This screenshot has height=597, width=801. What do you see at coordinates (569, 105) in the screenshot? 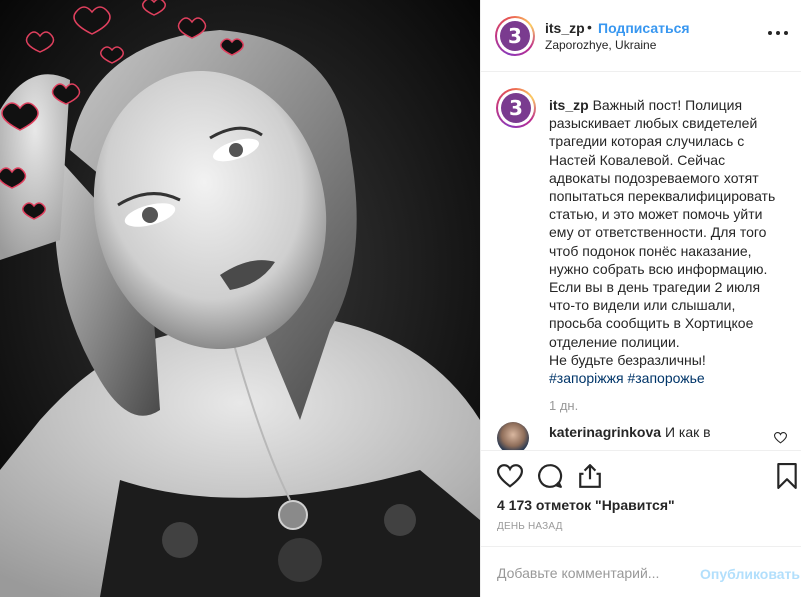
I see `caption-username: its_zp` at bounding box center [569, 105].